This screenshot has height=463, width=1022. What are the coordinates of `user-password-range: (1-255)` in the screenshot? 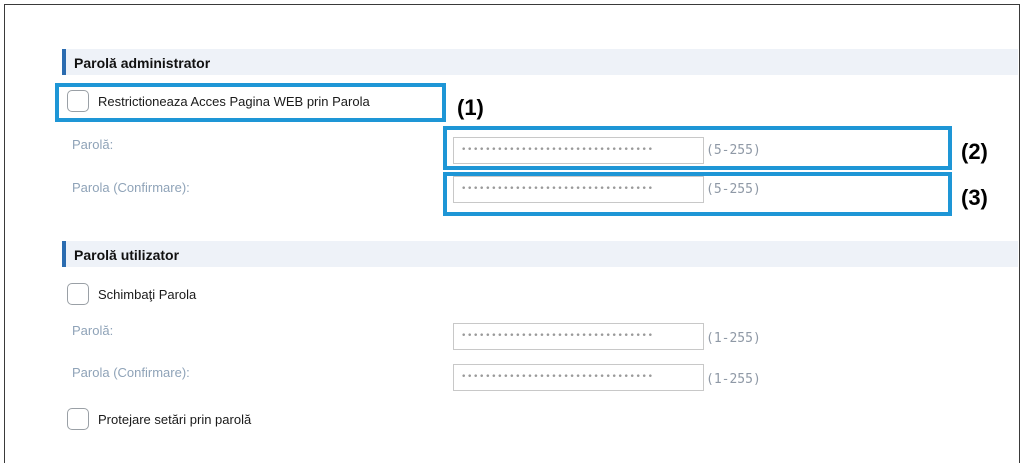 It's located at (733, 338).